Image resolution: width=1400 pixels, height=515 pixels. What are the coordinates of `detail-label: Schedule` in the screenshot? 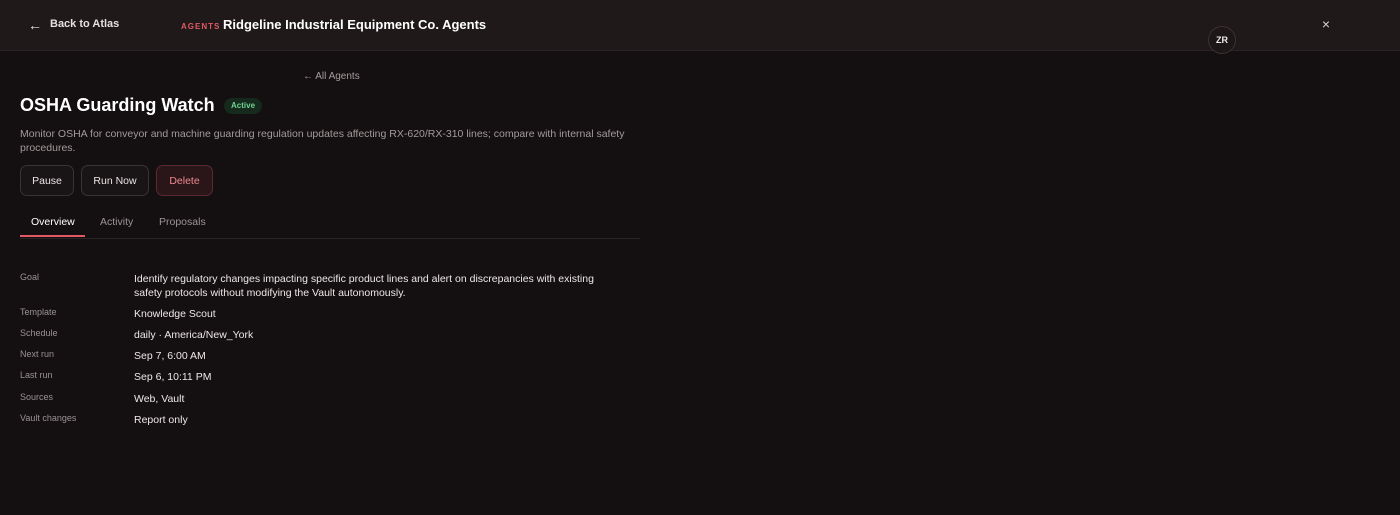 It's located at (39, 333).